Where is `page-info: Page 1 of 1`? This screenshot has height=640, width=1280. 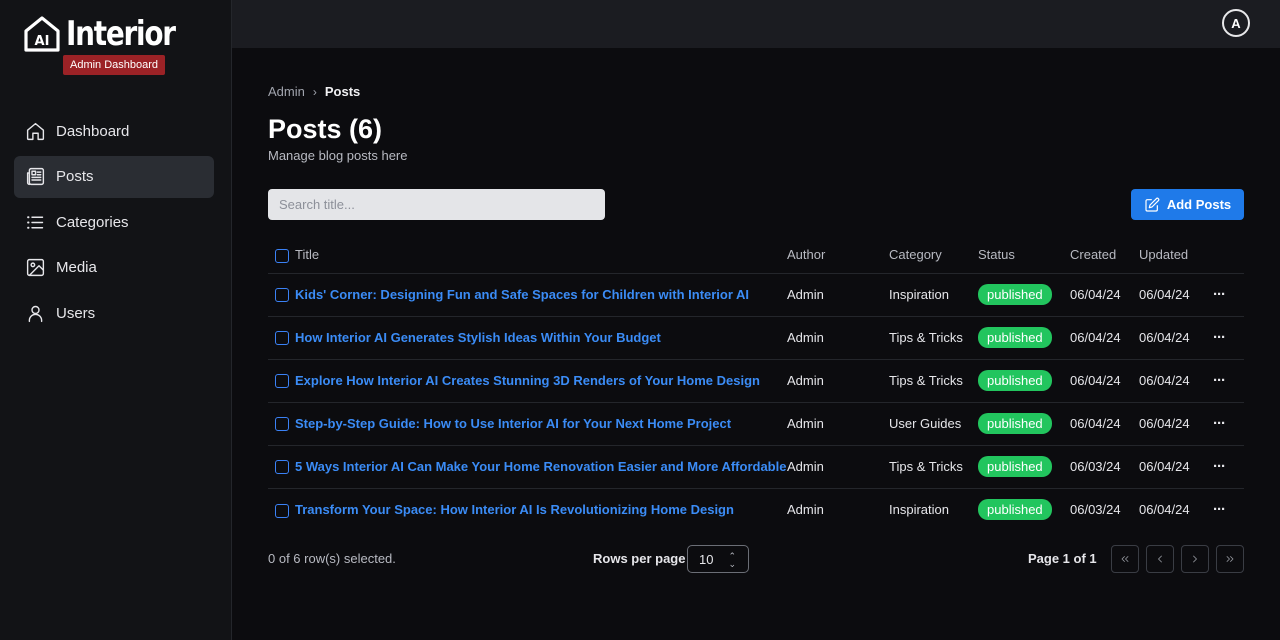 page-info: Page 1 of 1 is located at coordinates (1062, 558).